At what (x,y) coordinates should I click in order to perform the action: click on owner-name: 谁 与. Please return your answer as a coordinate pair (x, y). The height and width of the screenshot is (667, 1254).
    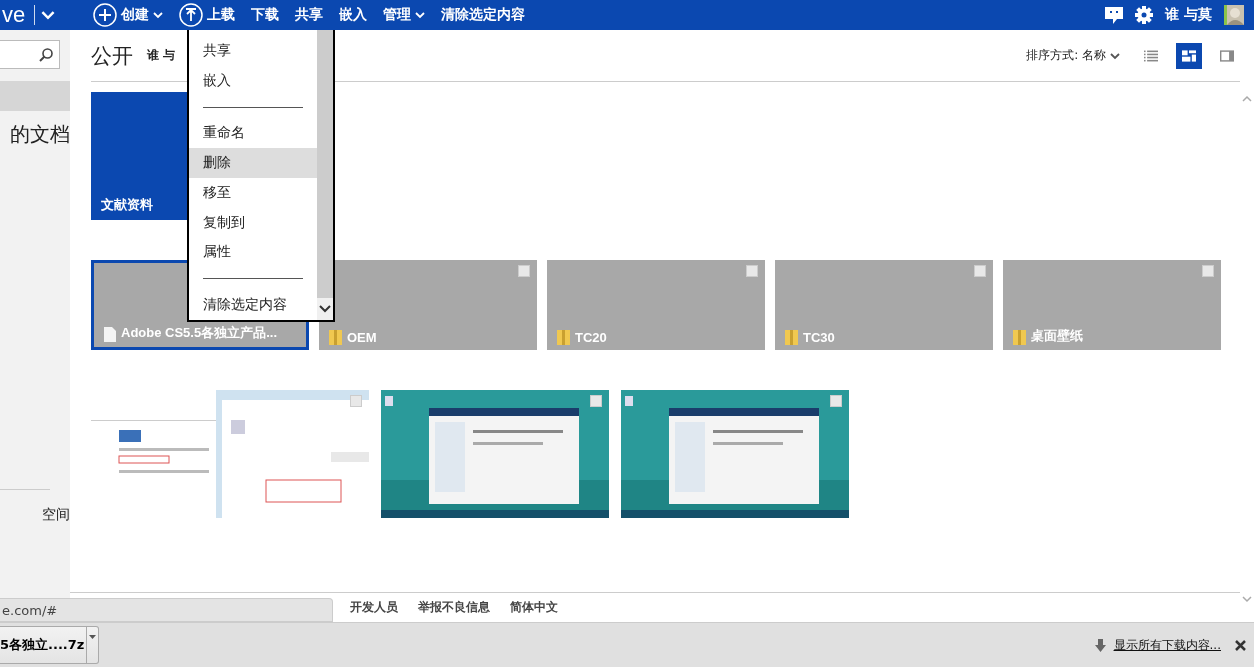
    Looking at the image, I should click on (161, 55).